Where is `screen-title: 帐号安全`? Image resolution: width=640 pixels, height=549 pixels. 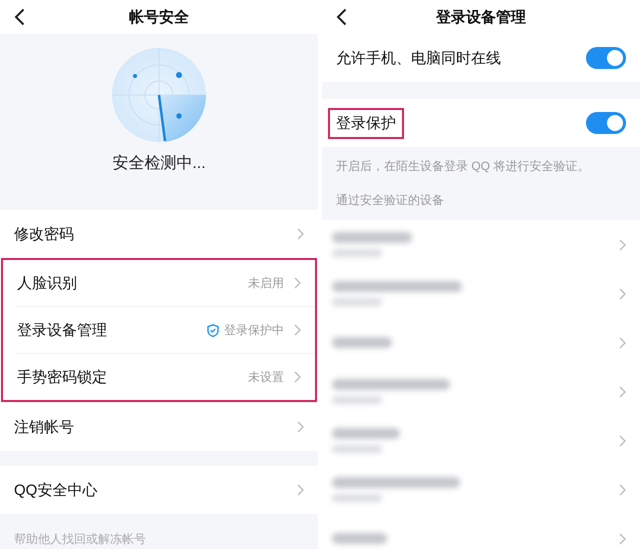 screen-title: 帐号安全 is located at coordinates (159, 17).